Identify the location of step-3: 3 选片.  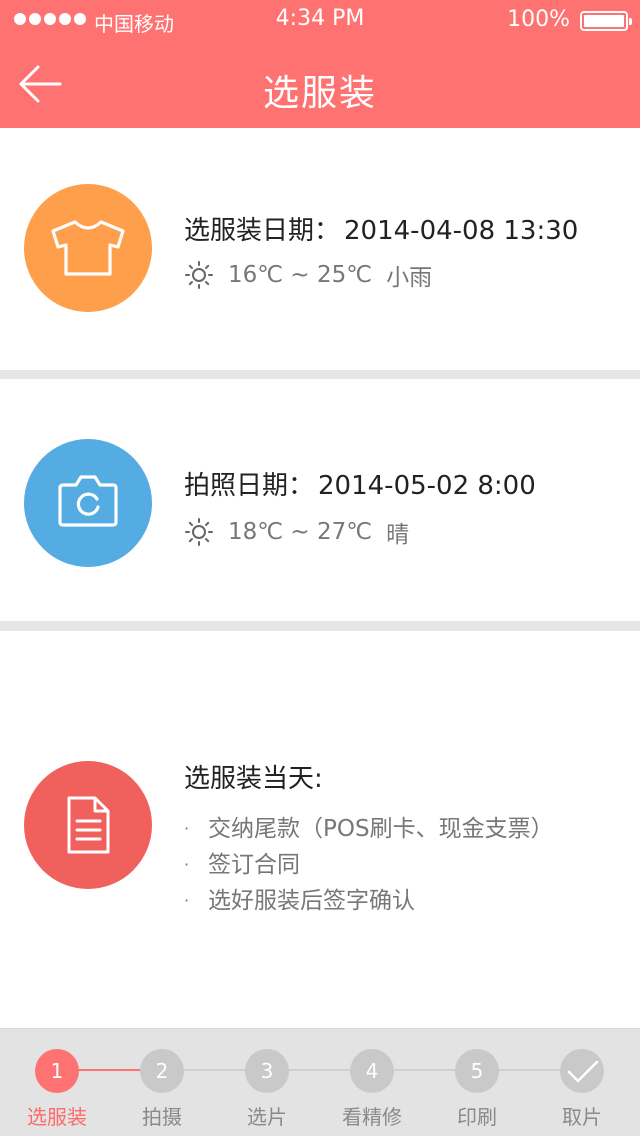
(267, 1089).